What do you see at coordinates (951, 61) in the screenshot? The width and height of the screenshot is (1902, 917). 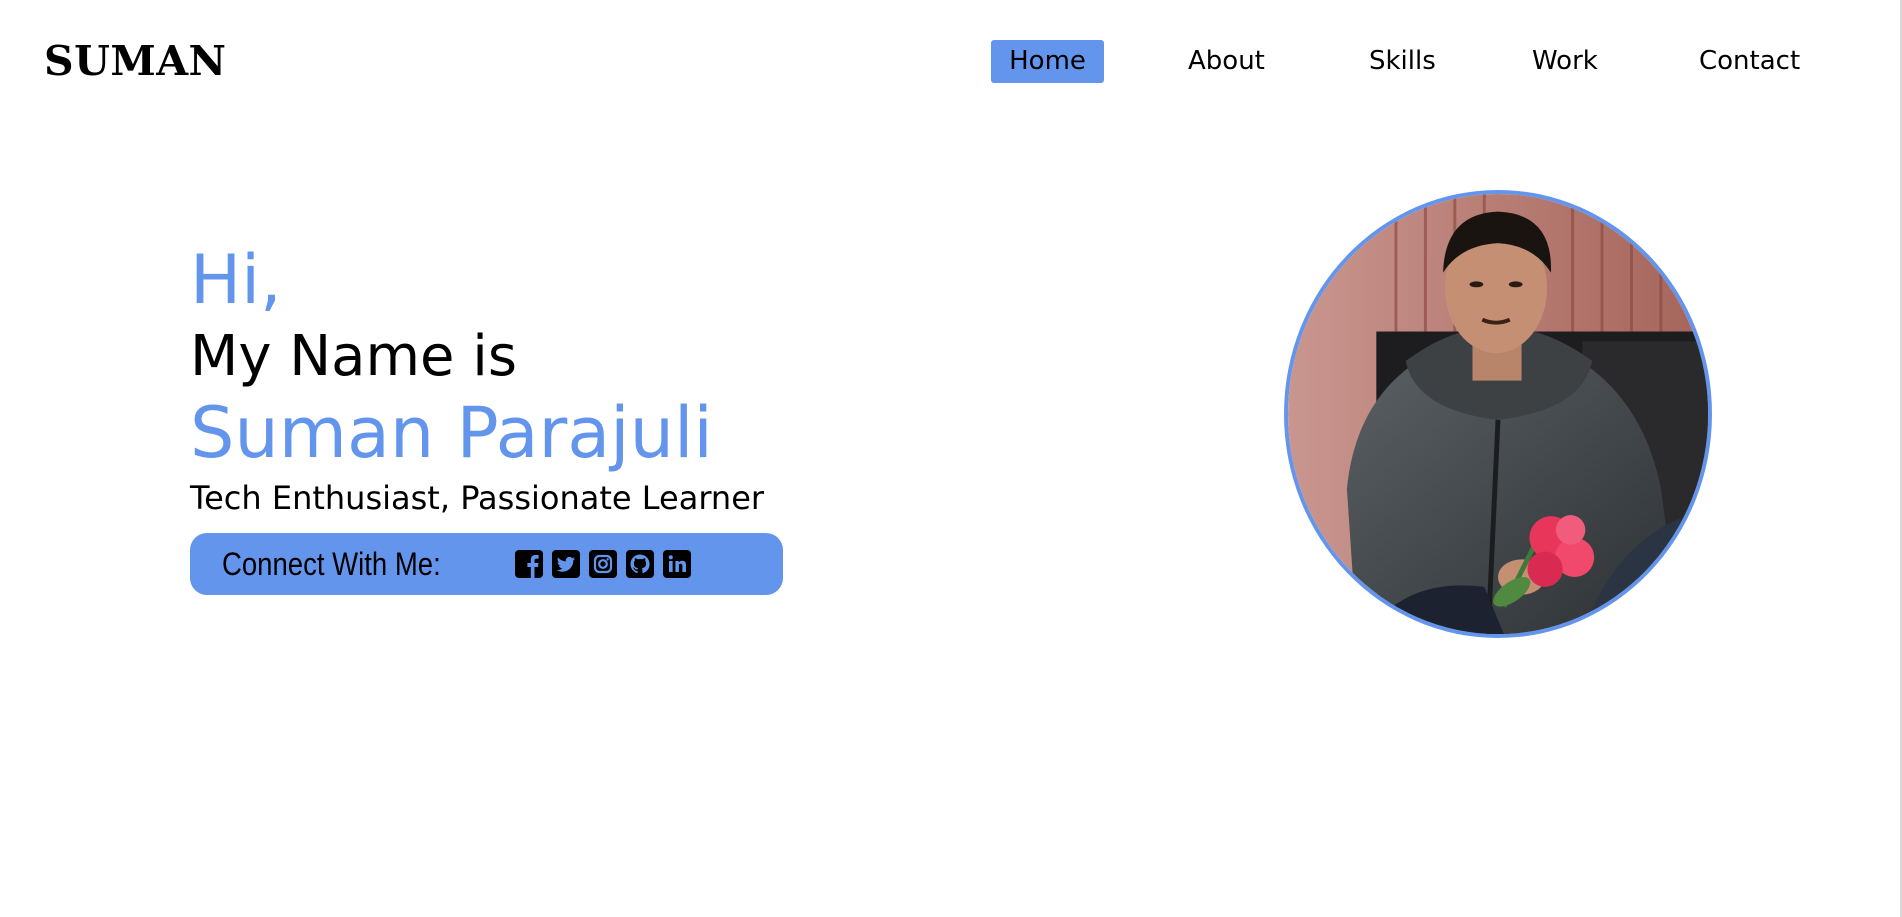 I see `main-nav: Home About Skills Work Contact` at bounding box center [951, 61].